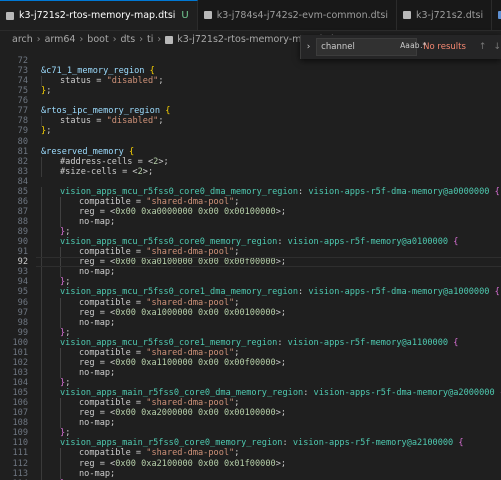 This screenshot has width=501, height=480. Describe the element at coordinates (250, 111) in the screenshot. I see `code-line: 77 &rtos_ipc_memory_region {` at that location.